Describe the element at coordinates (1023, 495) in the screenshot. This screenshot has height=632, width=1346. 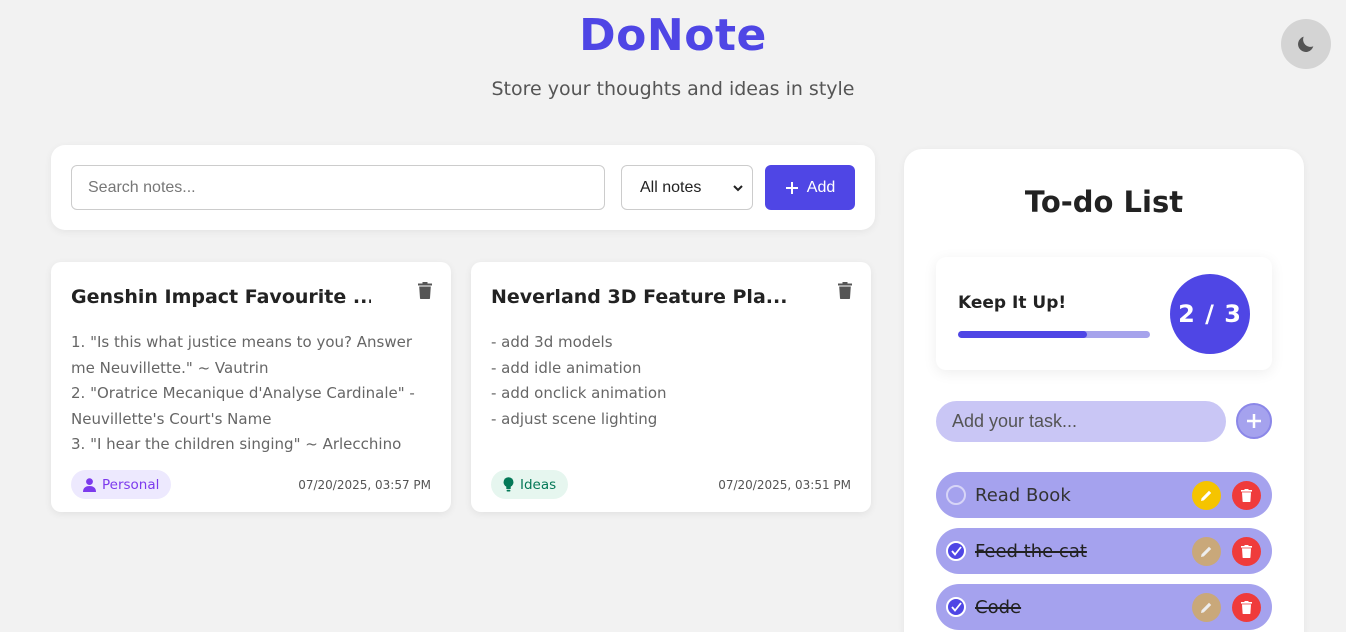
I see `task-label: Read Book` at that location.